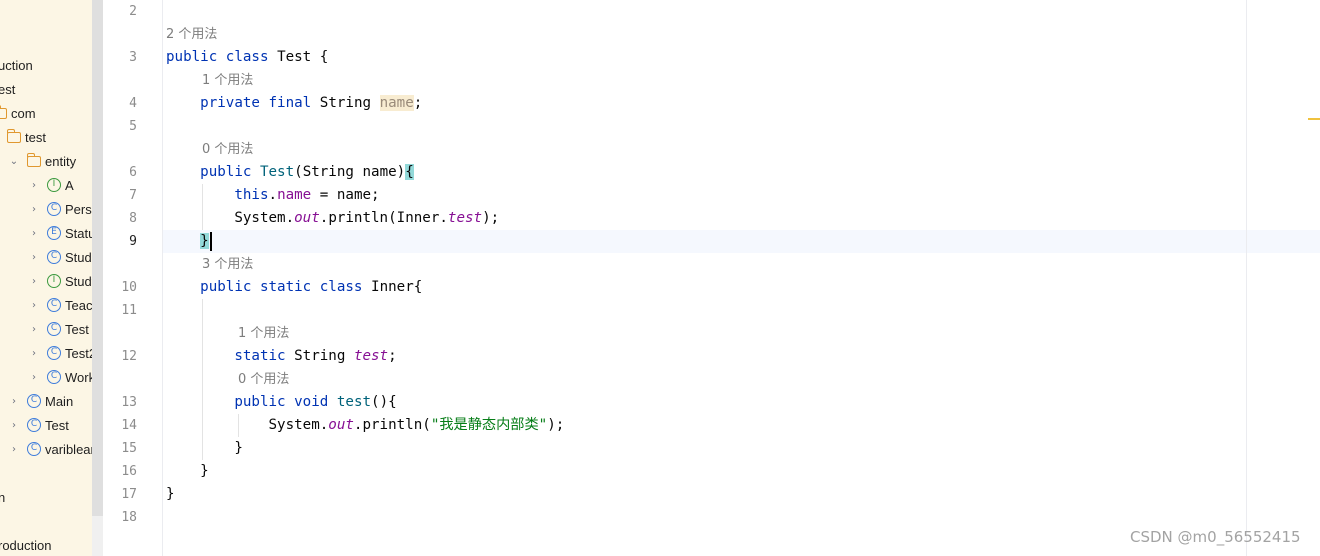 The width and height of the screenshot is (1320, 556). What do you see at coordinates (50, 161) in the screenshot?
I see `tree-item: ⌄ entity` at bounding box center [50, 161].